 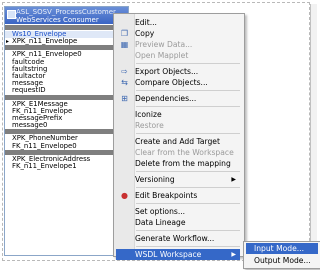 I want to click on menu-item-restore: Restore, so click(x=178, y=125).